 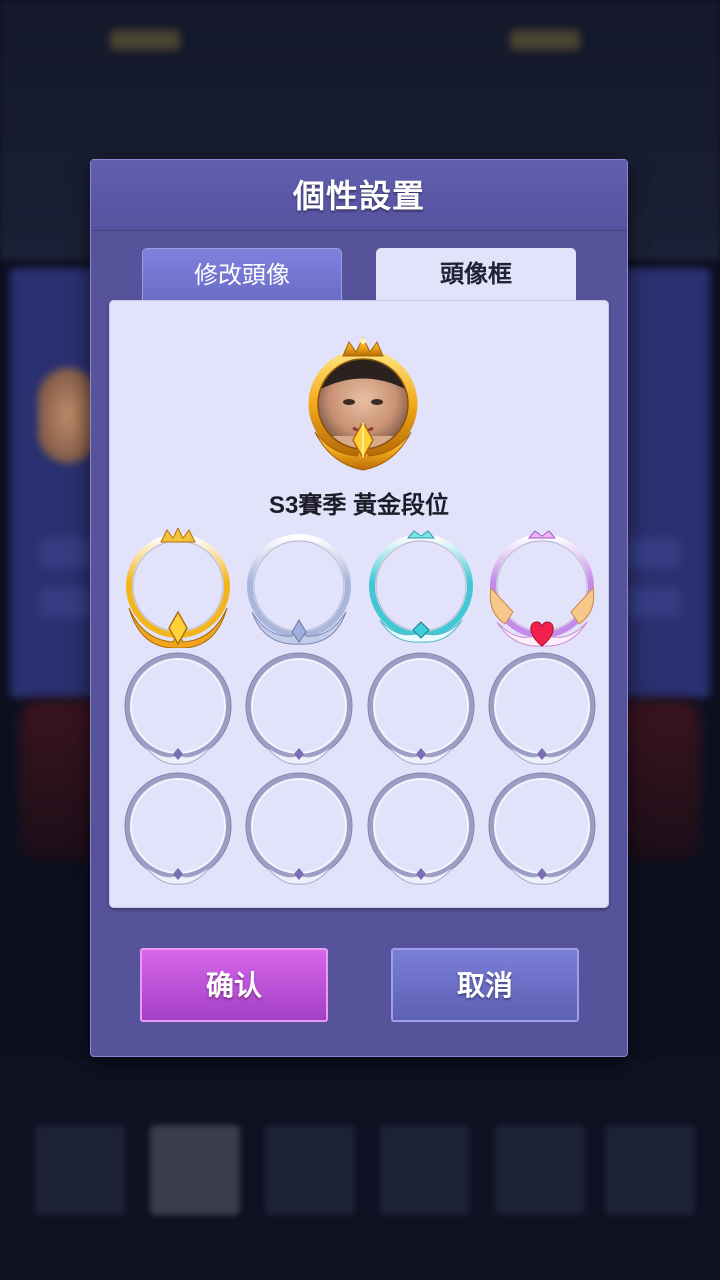 What do you see at coordinates (234, 985) in the screenshot?
I see `confirm-button: 确认` at bounding box center [234, 985].